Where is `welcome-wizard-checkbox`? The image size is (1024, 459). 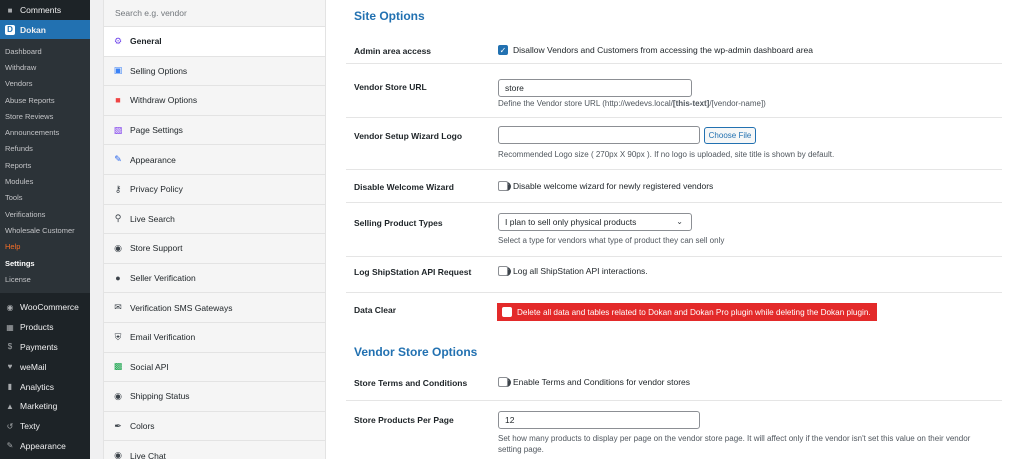 welcome-wizard-checkbox is located at coordinates (503, 186).